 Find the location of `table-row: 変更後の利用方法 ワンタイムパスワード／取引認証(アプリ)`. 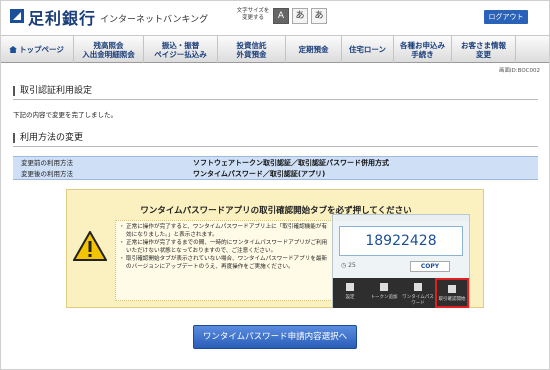

table-row: 変更後の利用方法 ワンタイムパスワード／取引認証(アプリ) is located at coordinates (275, 174).